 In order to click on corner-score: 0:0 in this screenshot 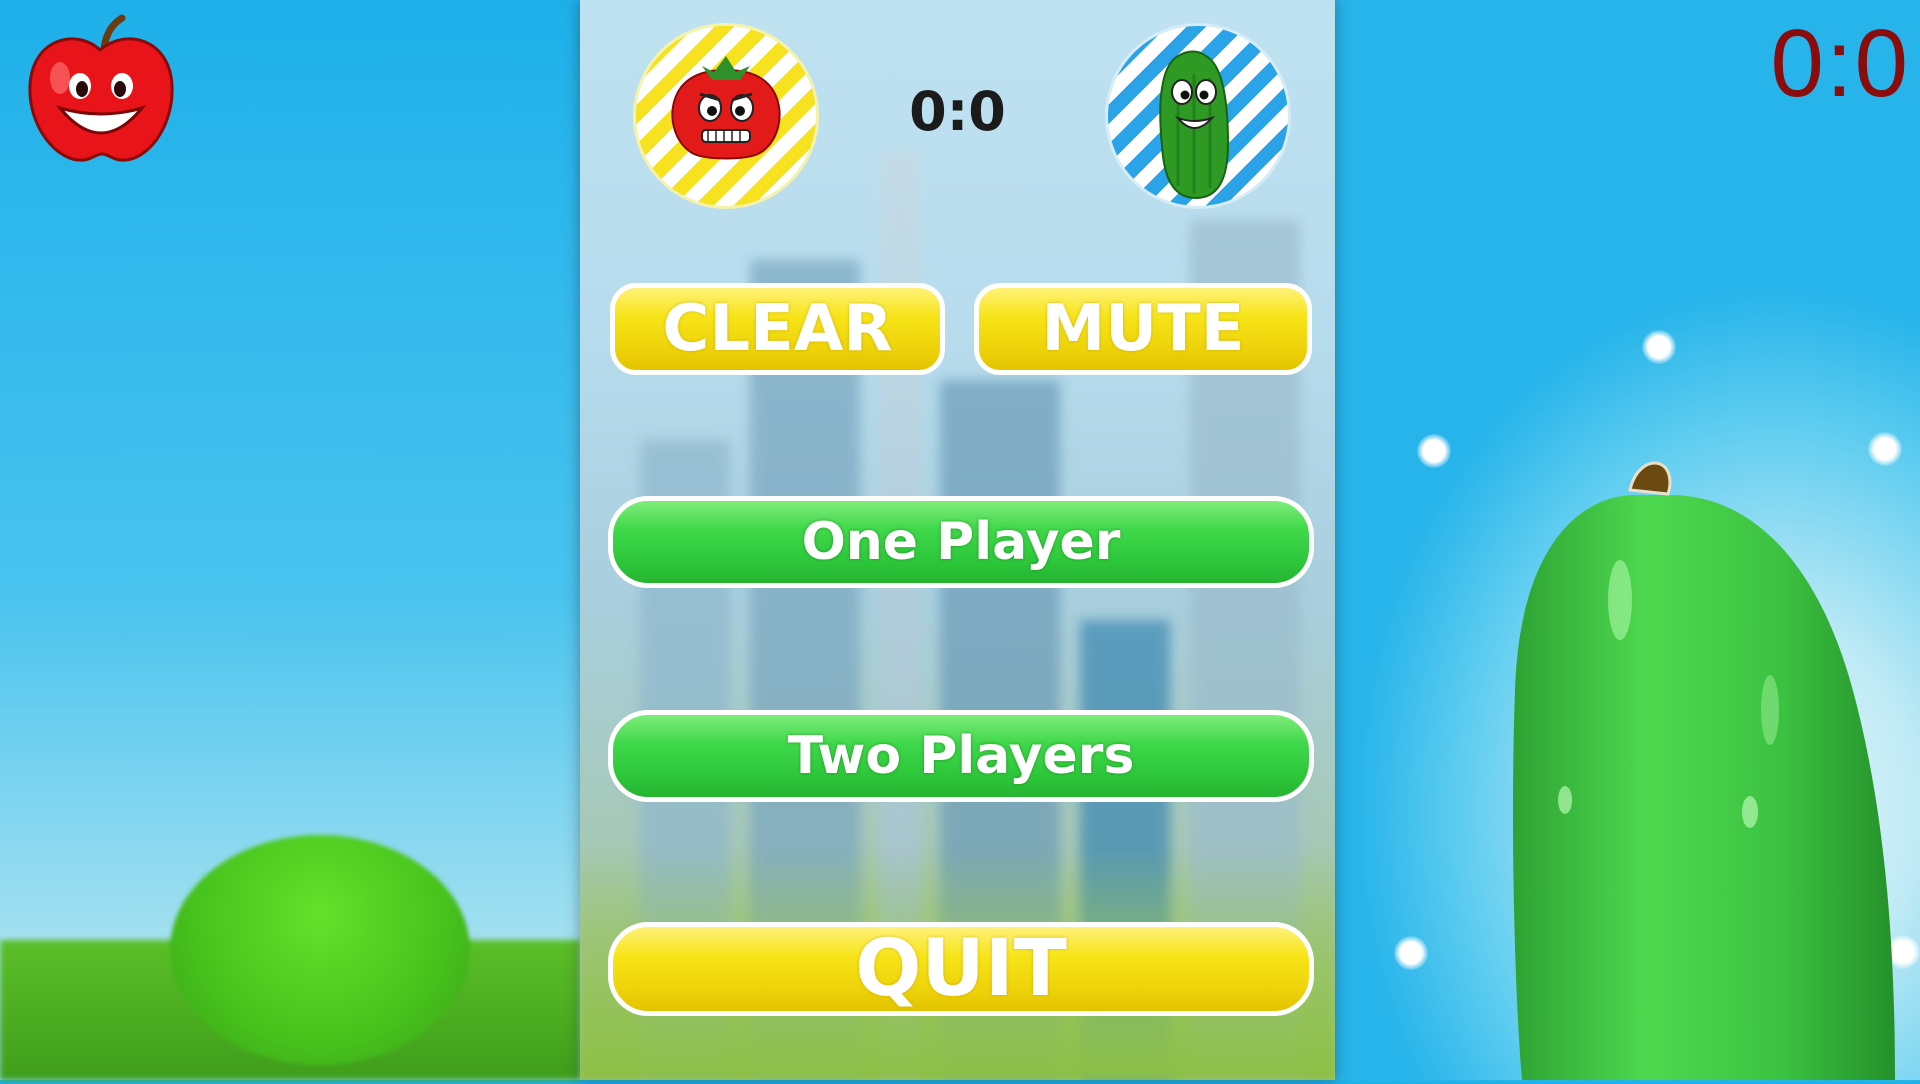, I will do `click(1840, 63)`.